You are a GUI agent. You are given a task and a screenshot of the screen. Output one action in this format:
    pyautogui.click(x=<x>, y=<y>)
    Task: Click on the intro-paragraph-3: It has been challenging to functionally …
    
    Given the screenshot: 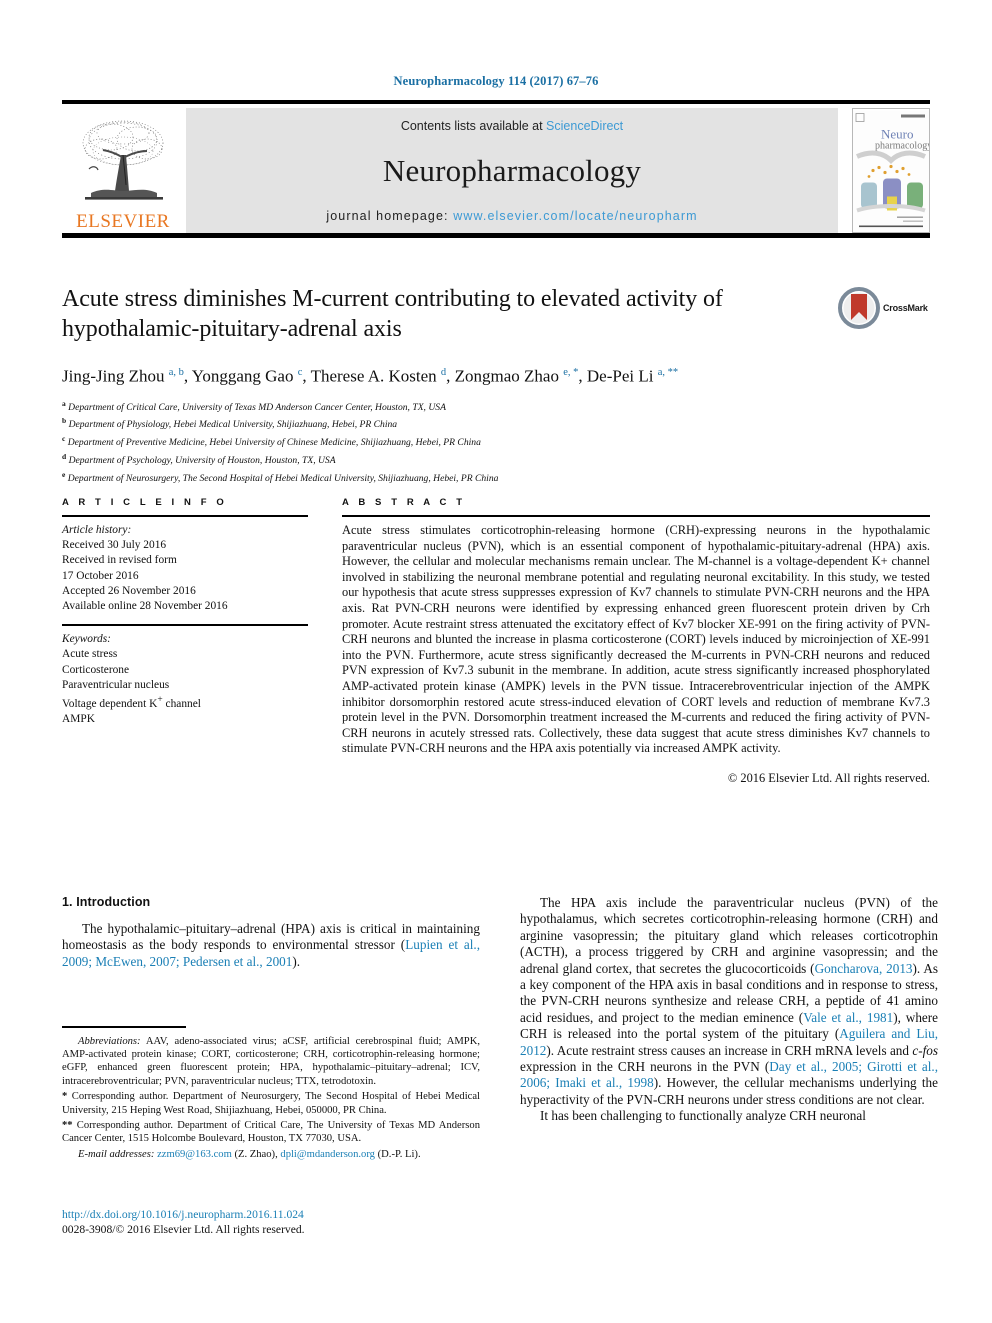 What is the action you would take?
    pyautogui.click(x=703, y=1116)
    